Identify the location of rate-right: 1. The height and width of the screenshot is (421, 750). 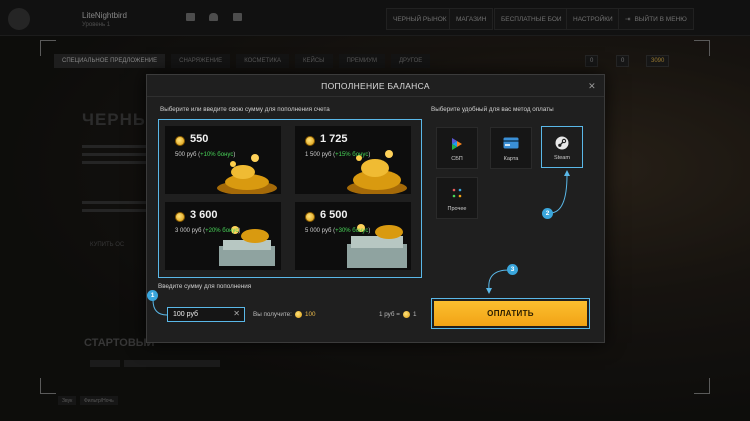
(414, 314).